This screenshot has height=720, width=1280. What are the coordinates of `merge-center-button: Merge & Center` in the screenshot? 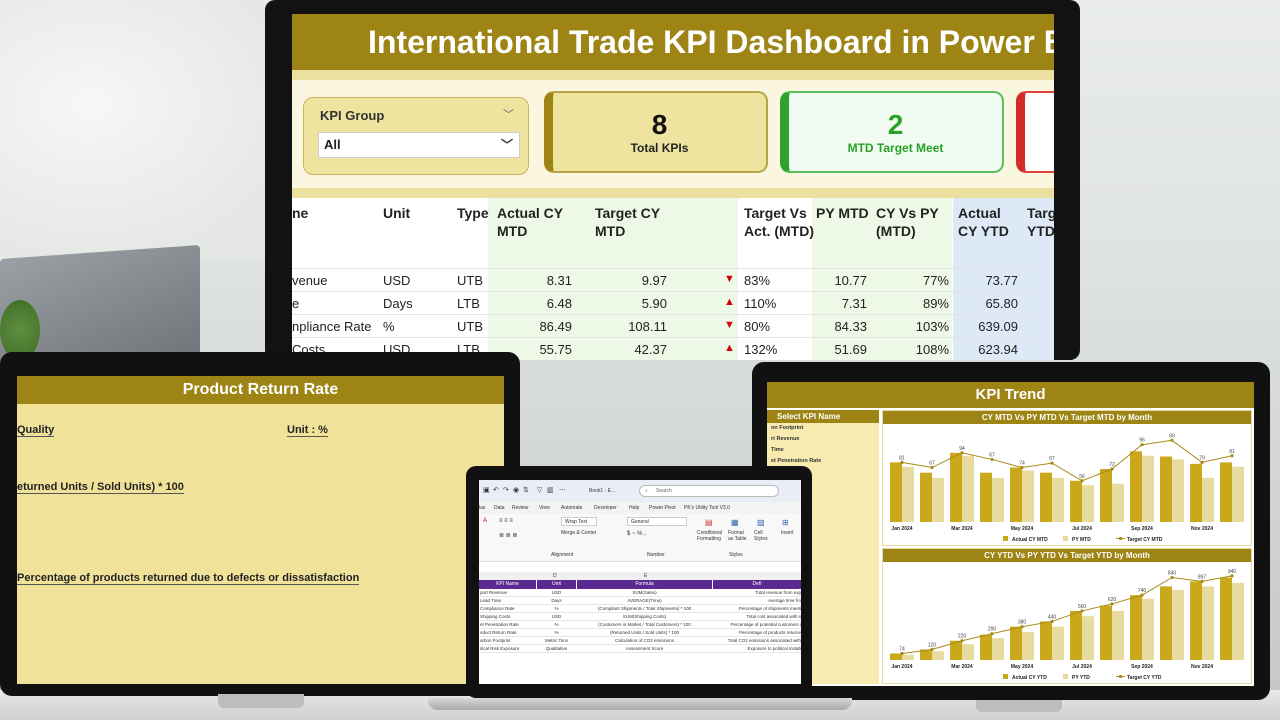 It's located at (578, 533).